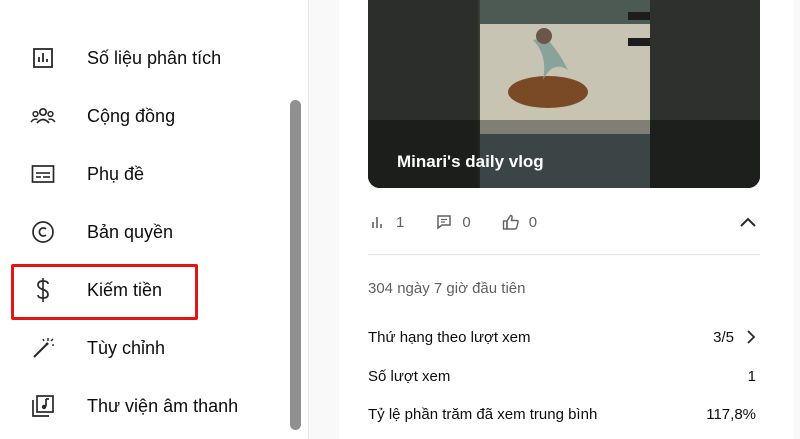  What do you see at coordinates (43, 116) in the screenshot?
I see `community-icon` at bounding box center [43, 116].